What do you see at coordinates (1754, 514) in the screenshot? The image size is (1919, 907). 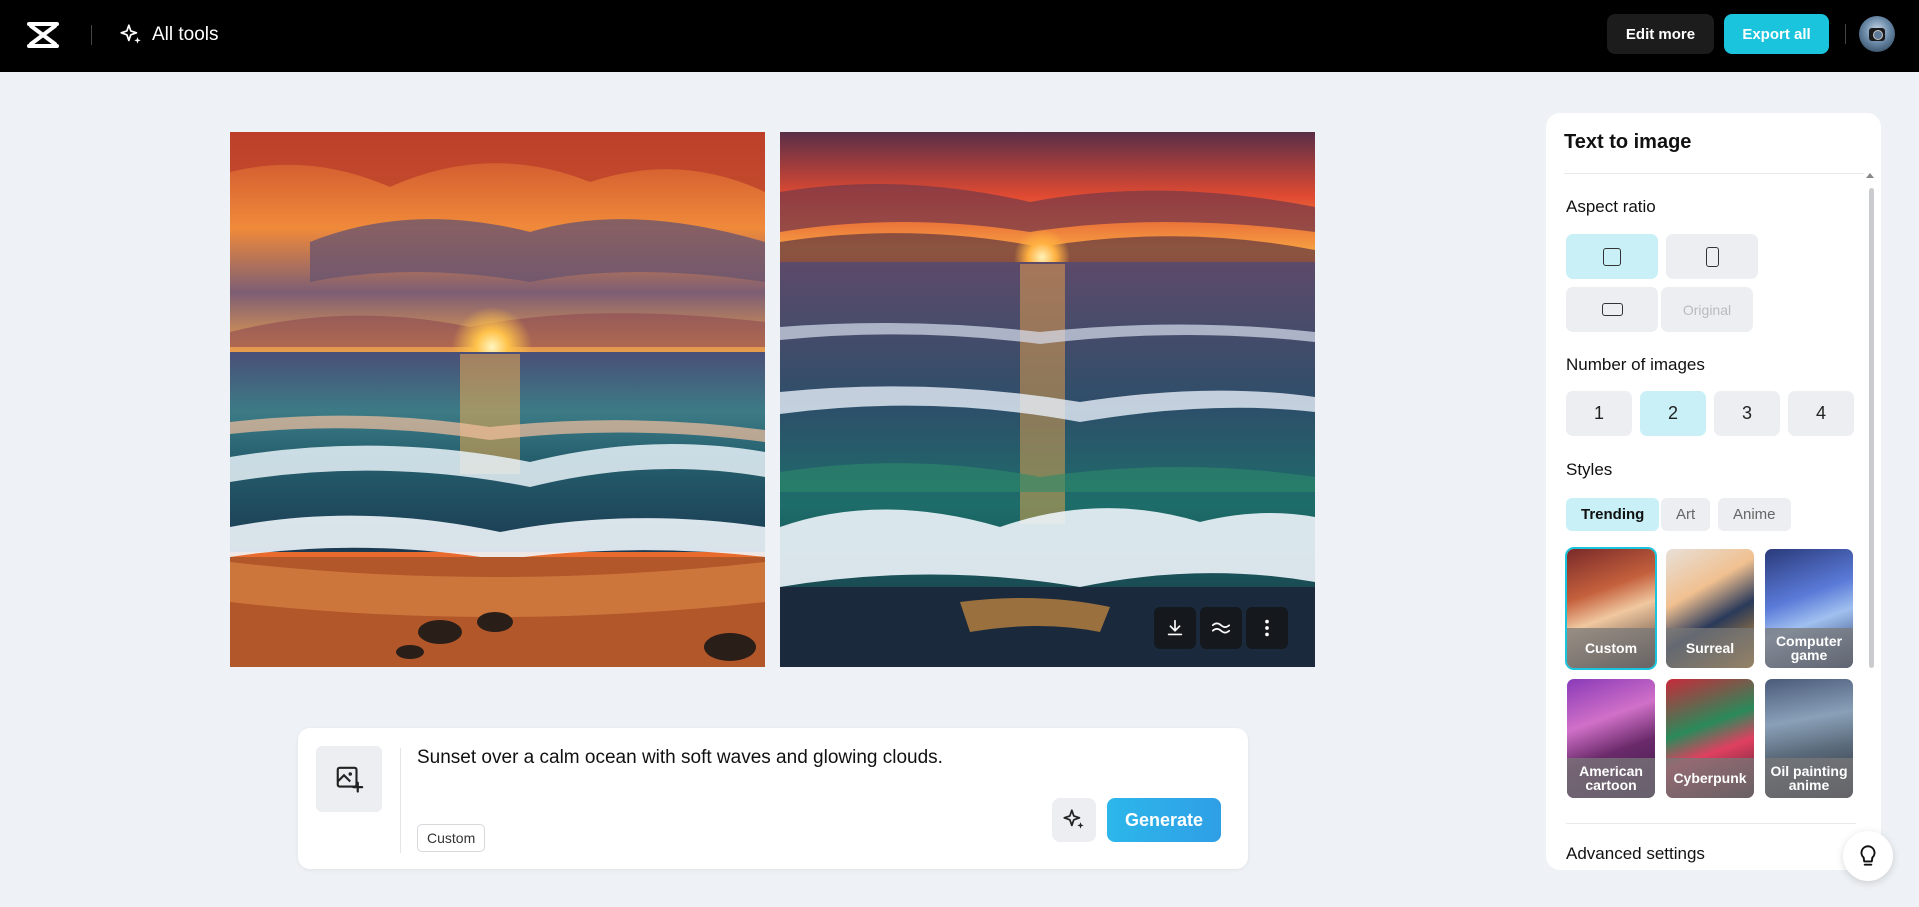 I see `tab-anime: Anime` at bounding box center [1754, 514].